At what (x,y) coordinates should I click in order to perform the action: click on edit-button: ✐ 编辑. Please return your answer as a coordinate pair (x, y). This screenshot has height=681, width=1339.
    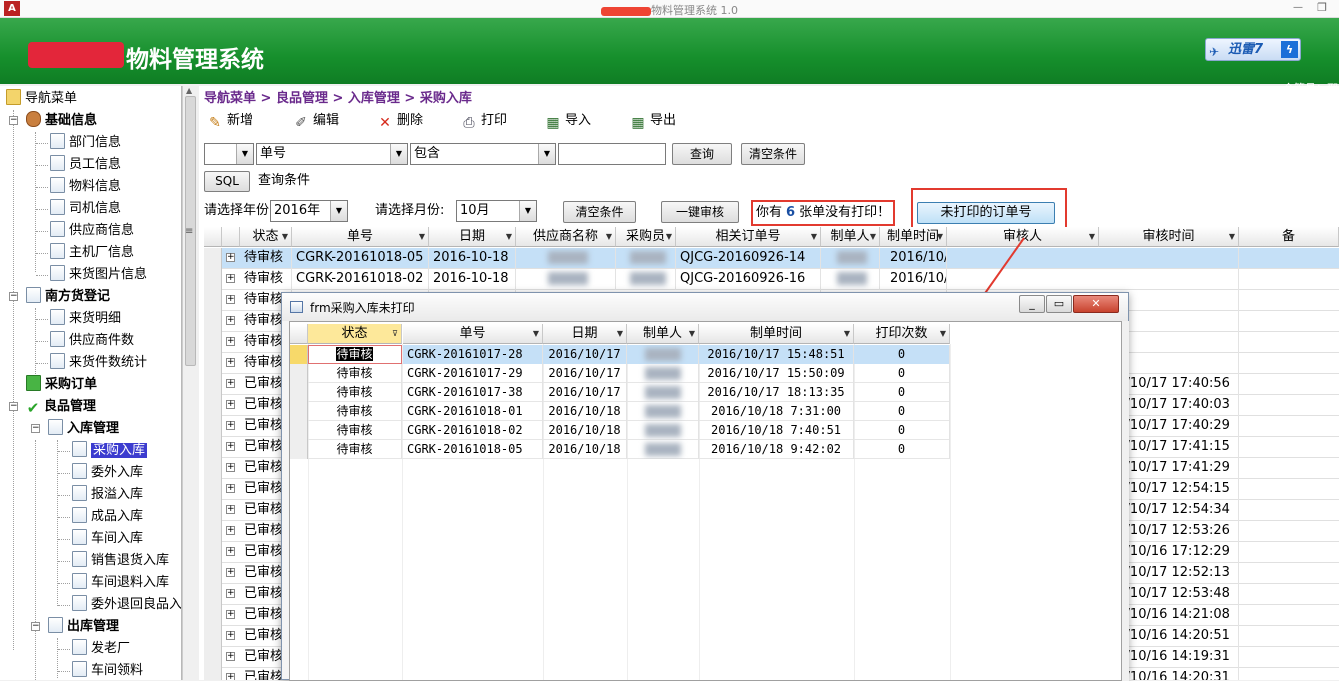
    Looking at the image, I should click on (316, 122).